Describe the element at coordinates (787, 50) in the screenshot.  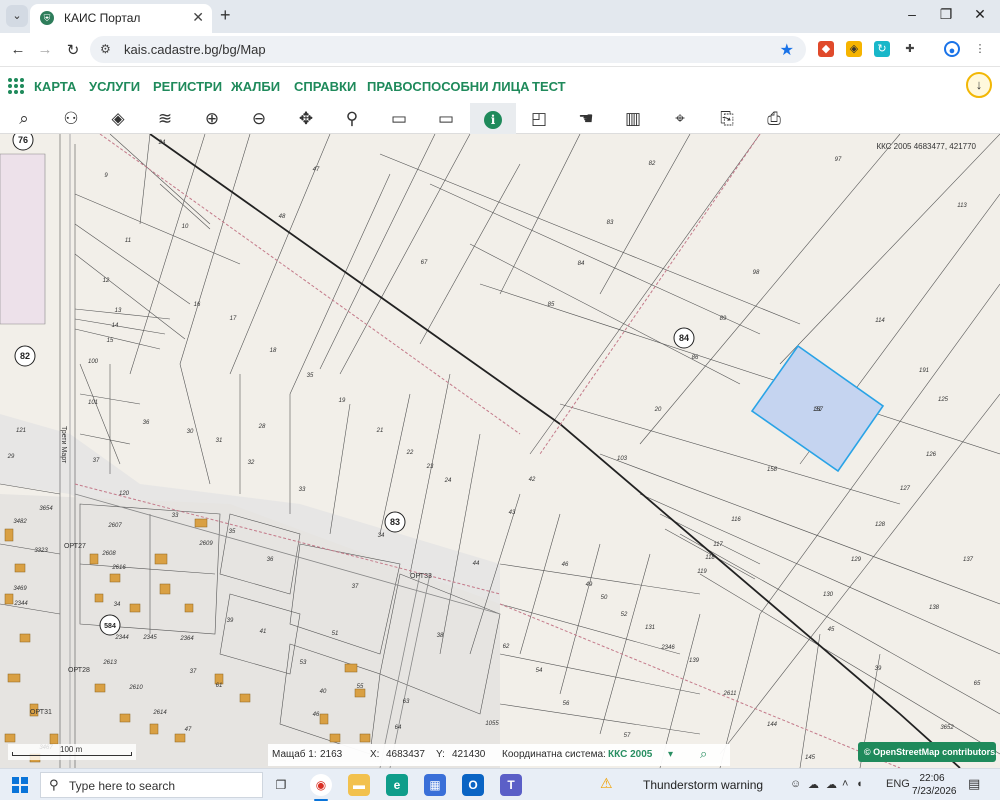
I see `bookmark-star-icon: ★` at that location.